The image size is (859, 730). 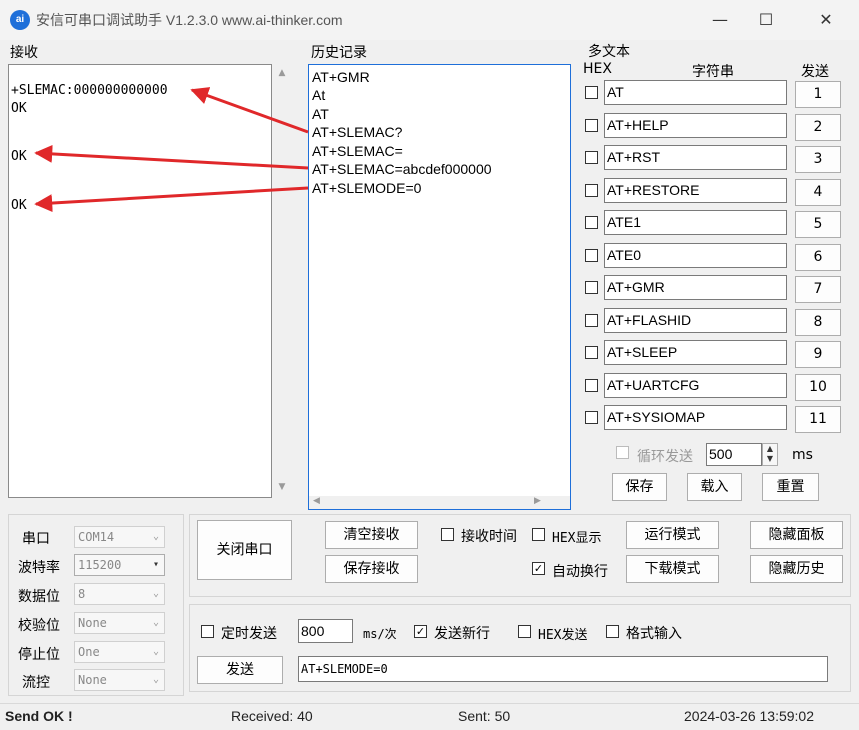 I want to click on loop-send-label: 循环发送, so click(x=665, y=457).